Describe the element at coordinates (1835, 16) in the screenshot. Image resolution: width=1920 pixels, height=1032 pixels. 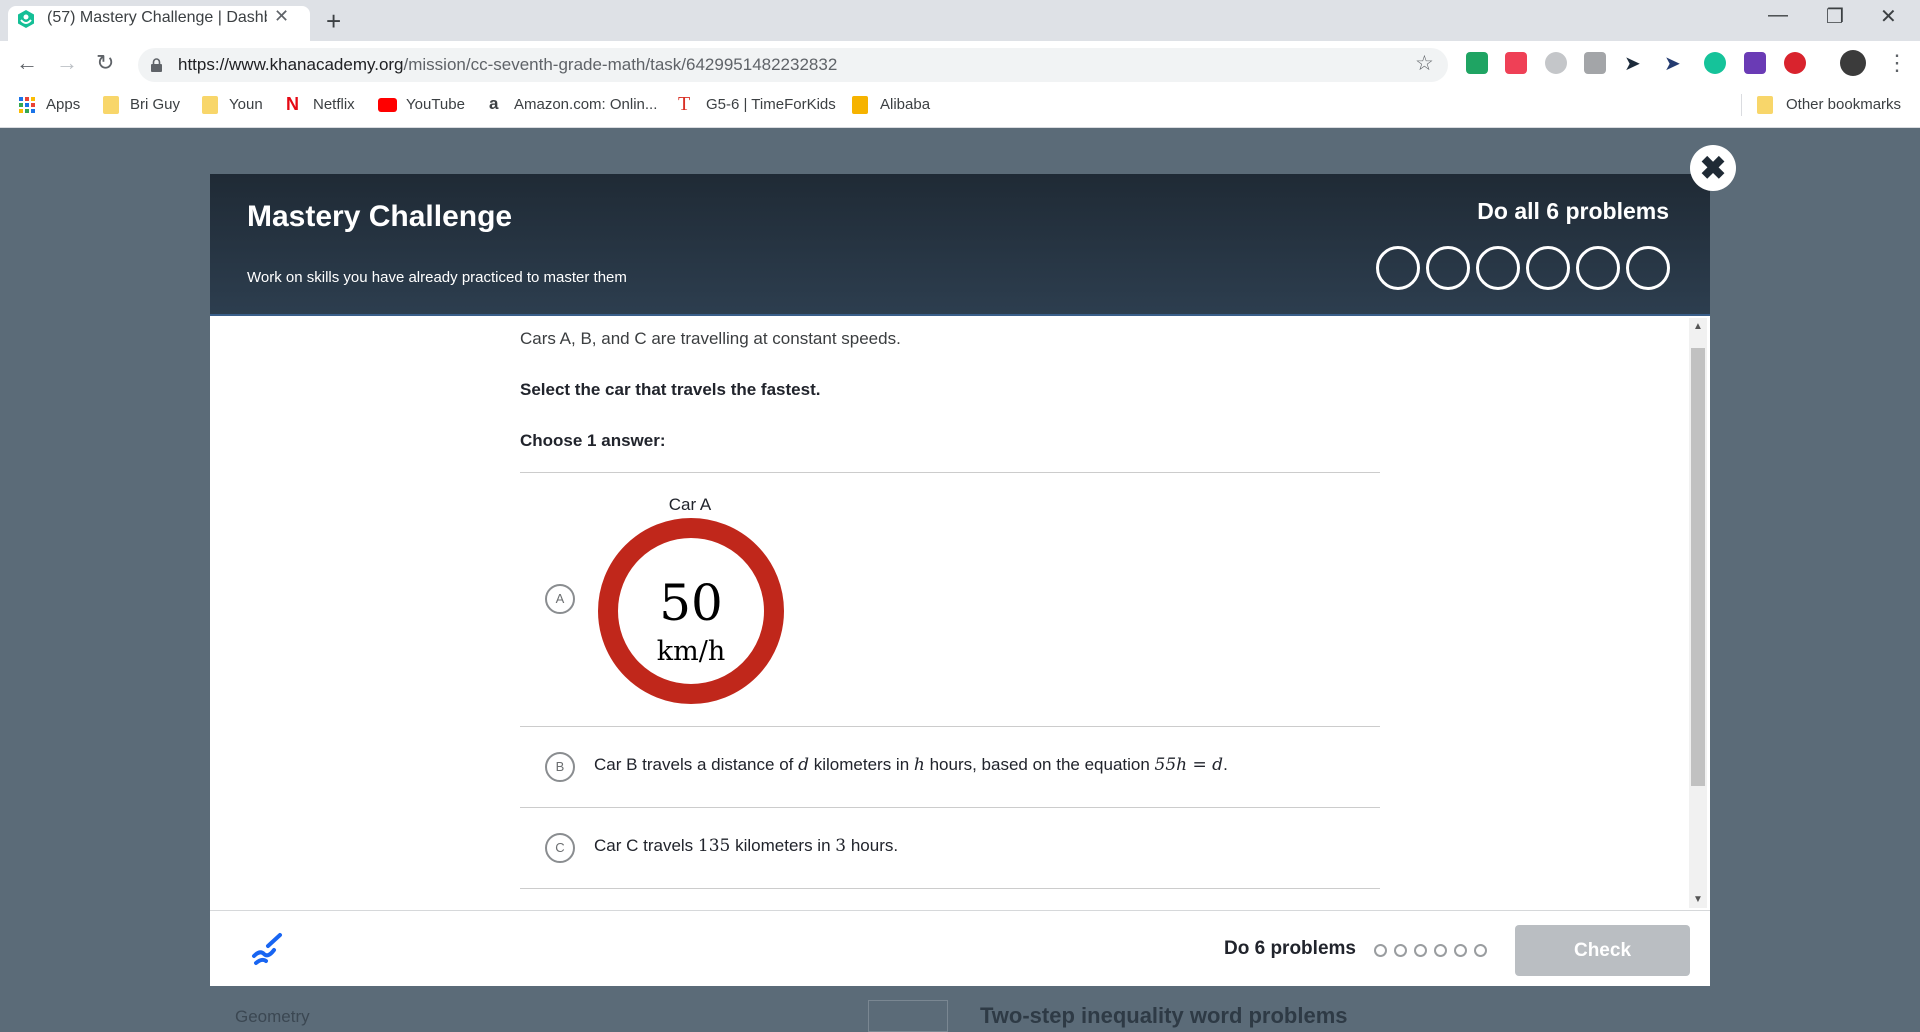
I see `maximize-icon: ❐` at that location.